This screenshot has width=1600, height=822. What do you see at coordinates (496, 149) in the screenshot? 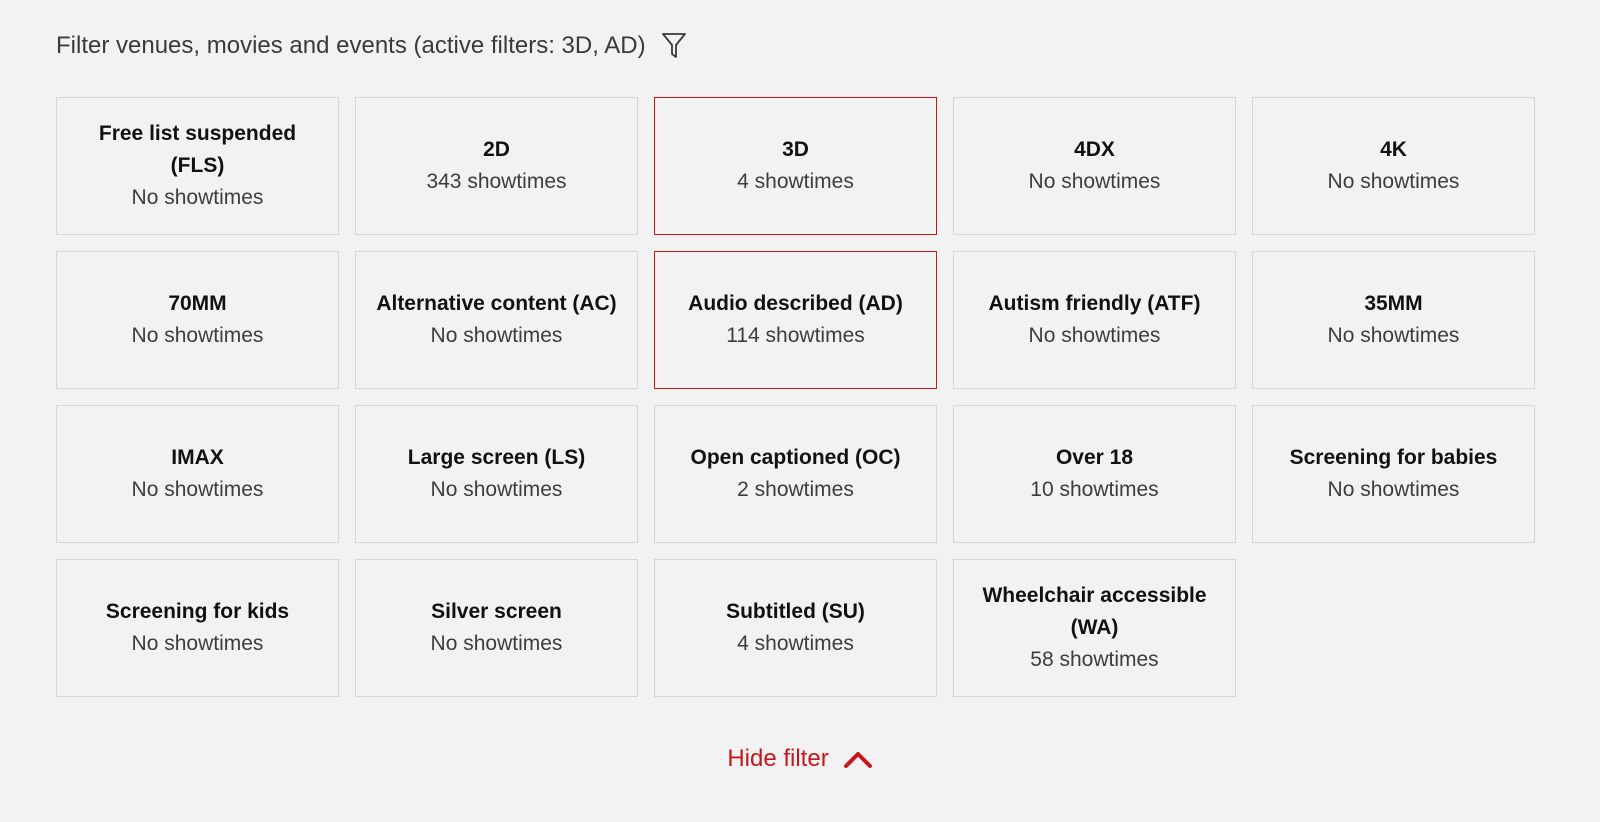
I see `filter-tile-name: 2D` at bounding box center [496, 149].